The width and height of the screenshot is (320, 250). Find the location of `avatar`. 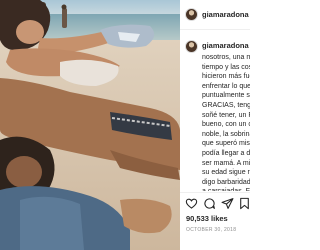

avatar is located at coordinates (191, 14).